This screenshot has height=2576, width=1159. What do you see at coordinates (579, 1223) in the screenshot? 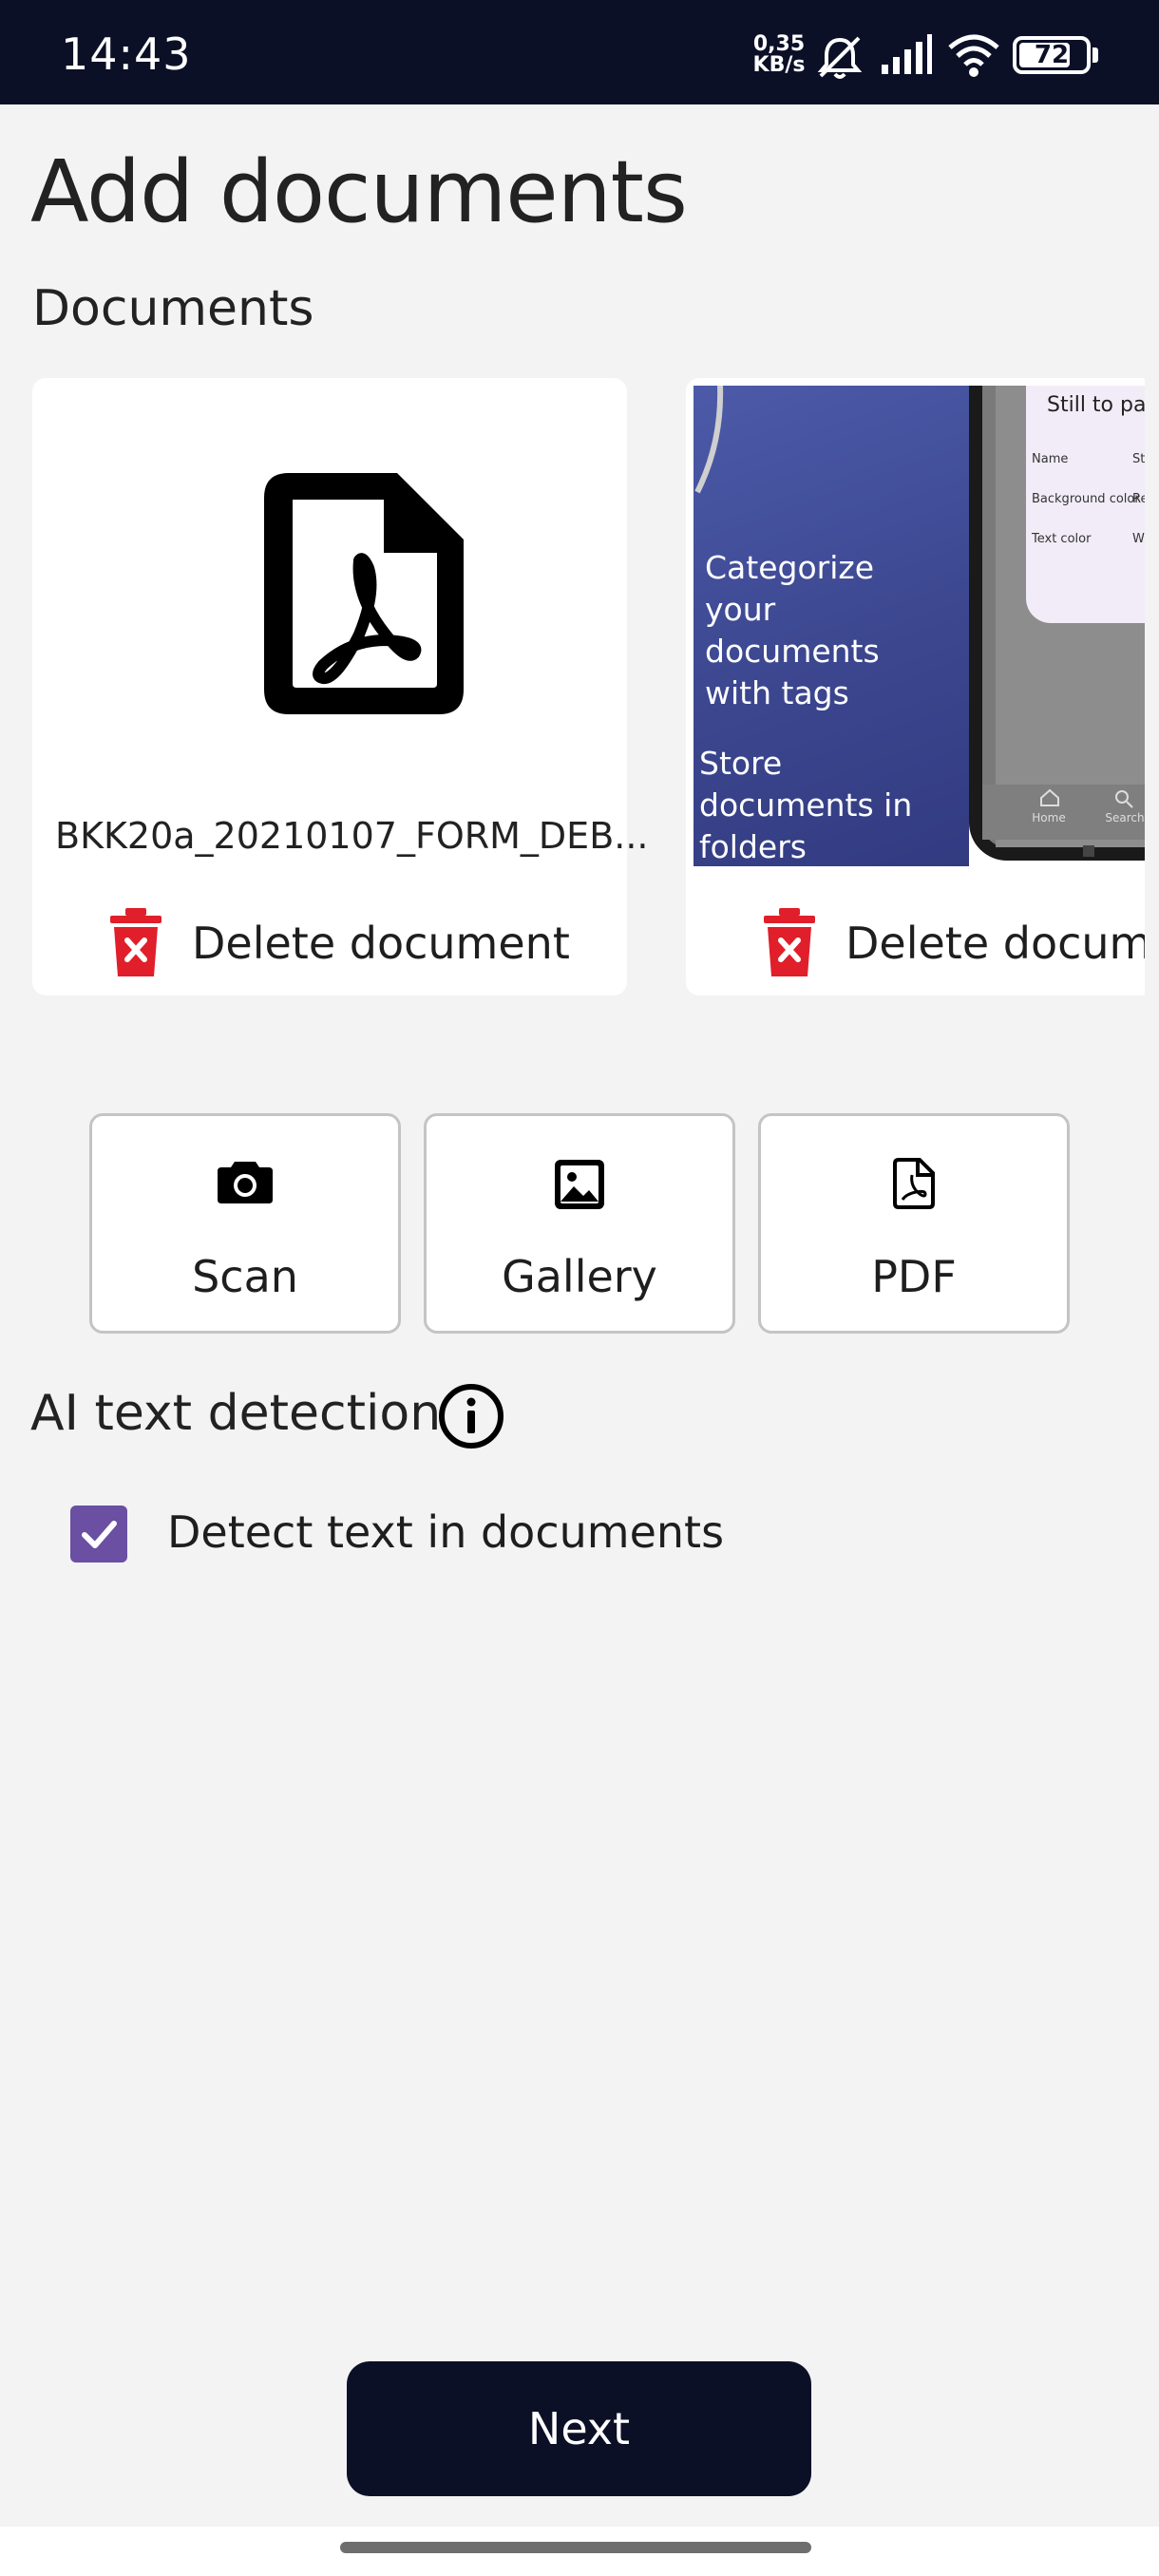
I see `gallery-button: Gallery` at bounding box center [579, 1223].